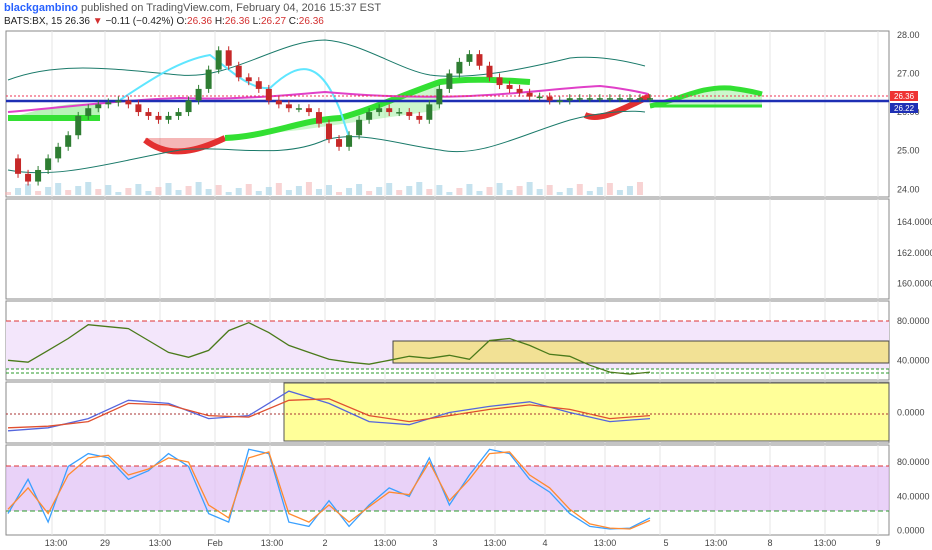  What do you see at coordinates (586, 412) in the screenshot?
I see `macd-highlight-box` at bounding box center [586, 412].